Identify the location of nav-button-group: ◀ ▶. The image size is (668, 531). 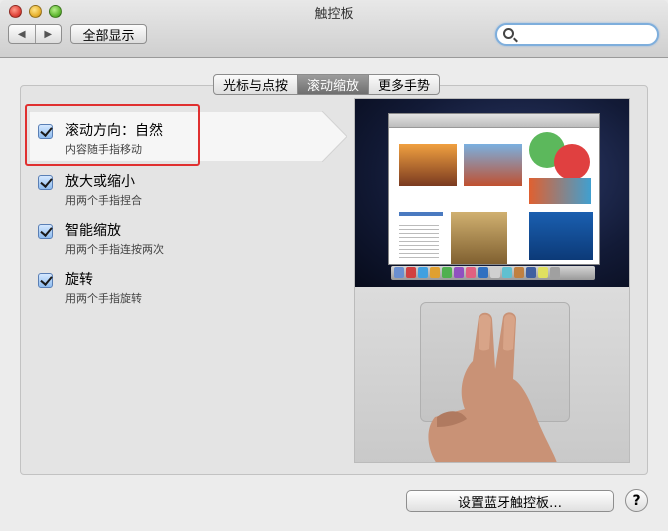
(35, 34).